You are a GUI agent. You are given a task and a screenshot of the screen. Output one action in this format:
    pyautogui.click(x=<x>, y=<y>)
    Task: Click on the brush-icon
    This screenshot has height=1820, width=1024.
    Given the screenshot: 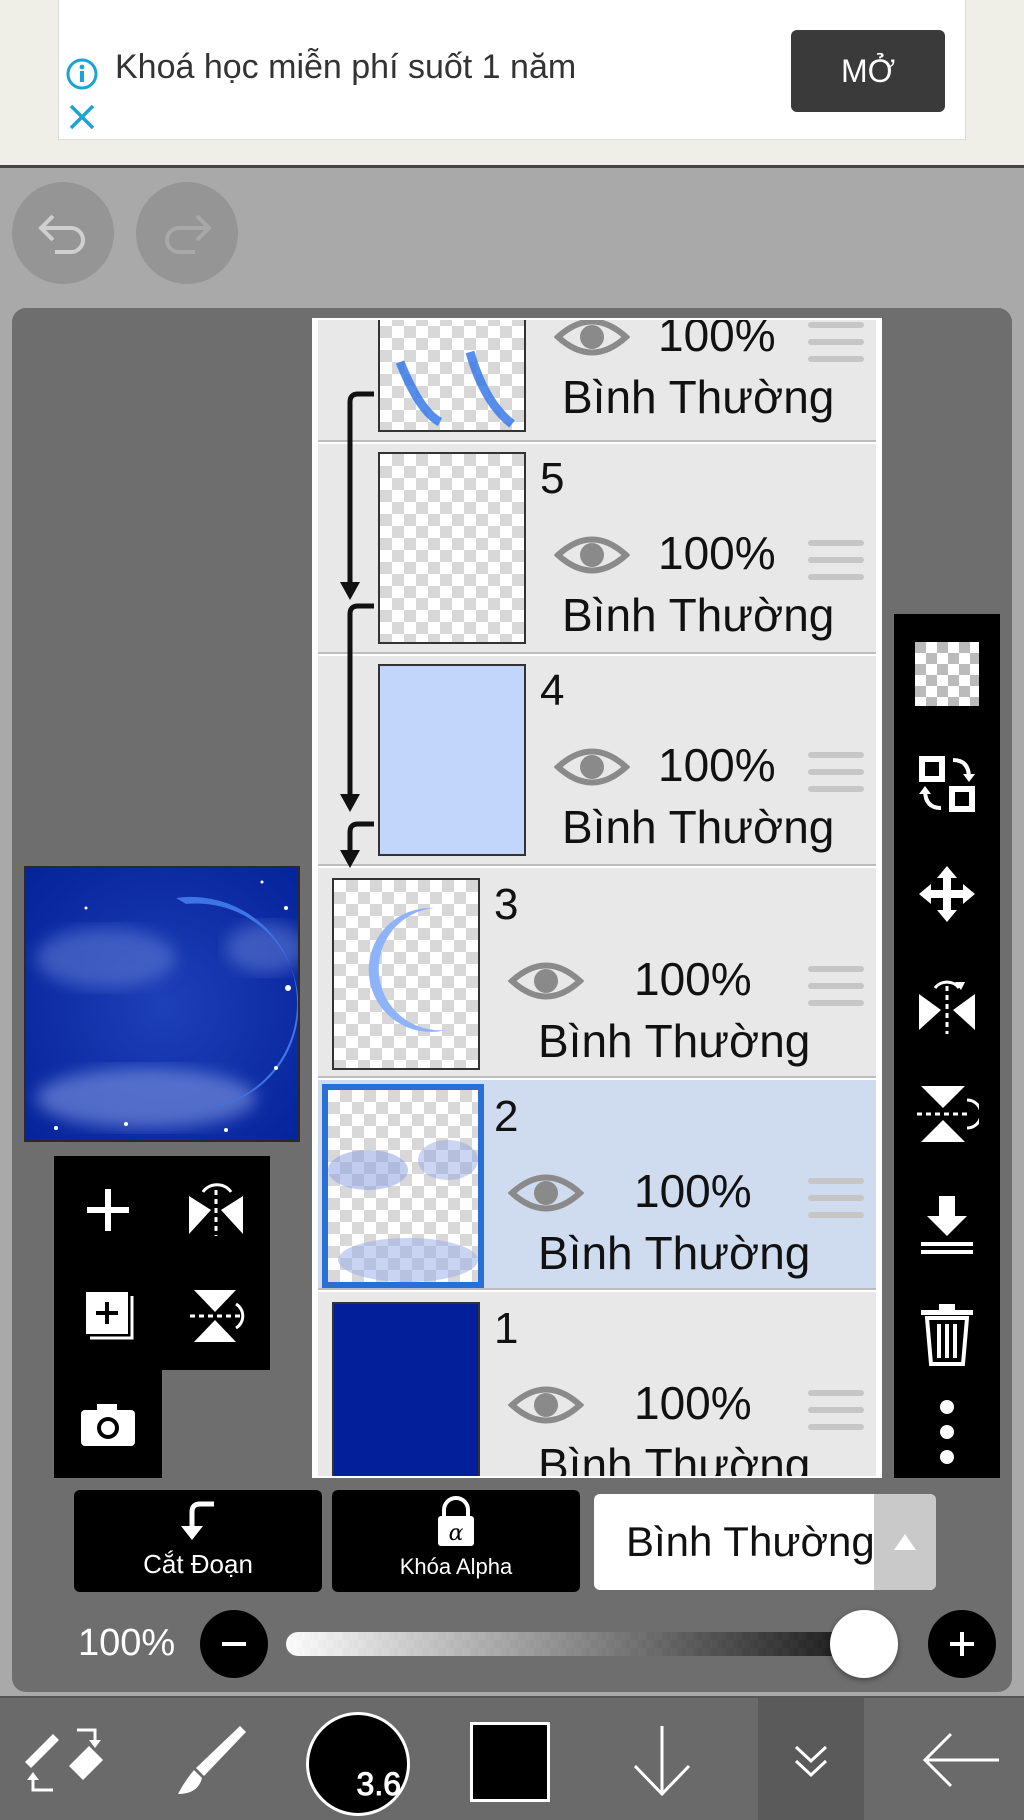 What is the action you would take?
    pyautogui.click(x=212, y=1760)
    